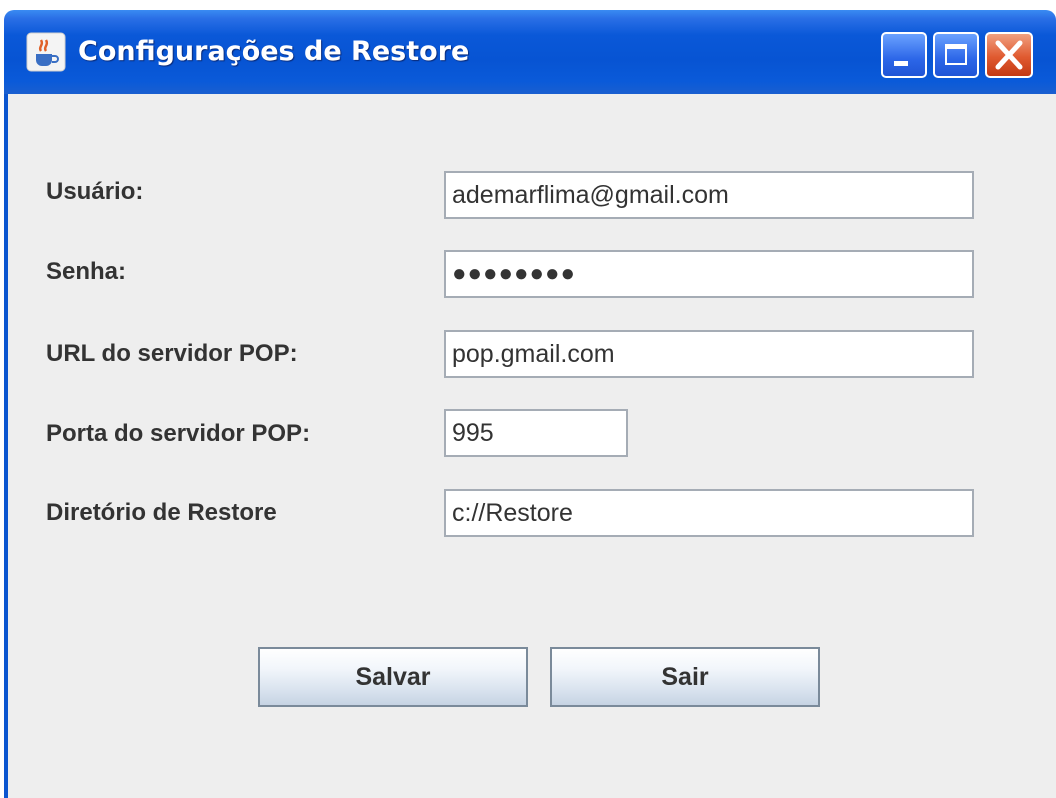  Describe the element at coordinates (161, 512) in the screenshot. I see `diretorio-restore-label: Diretório de Restore` at that location.